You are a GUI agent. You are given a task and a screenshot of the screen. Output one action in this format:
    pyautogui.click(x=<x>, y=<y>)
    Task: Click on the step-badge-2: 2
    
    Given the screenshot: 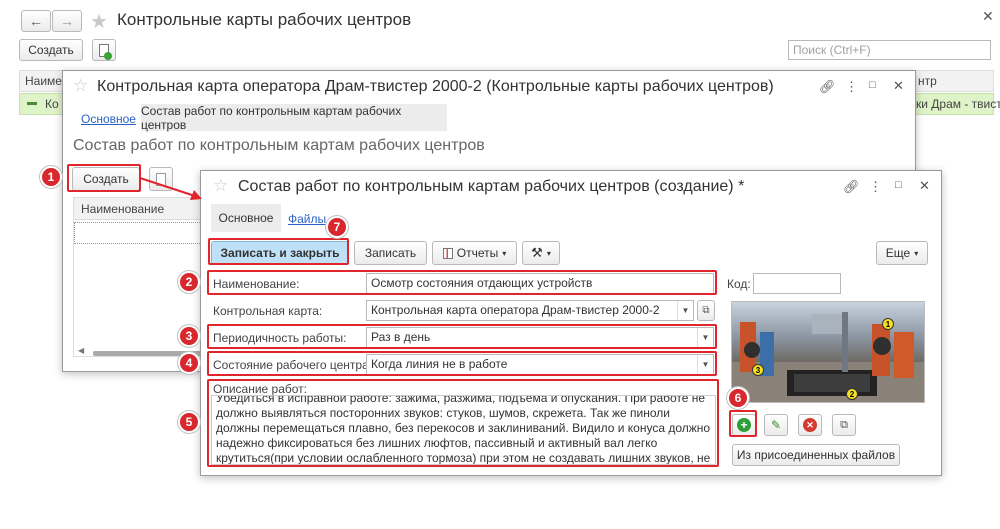 What is the action you would take?
    pyautogui.click(x=189, y=282)
    